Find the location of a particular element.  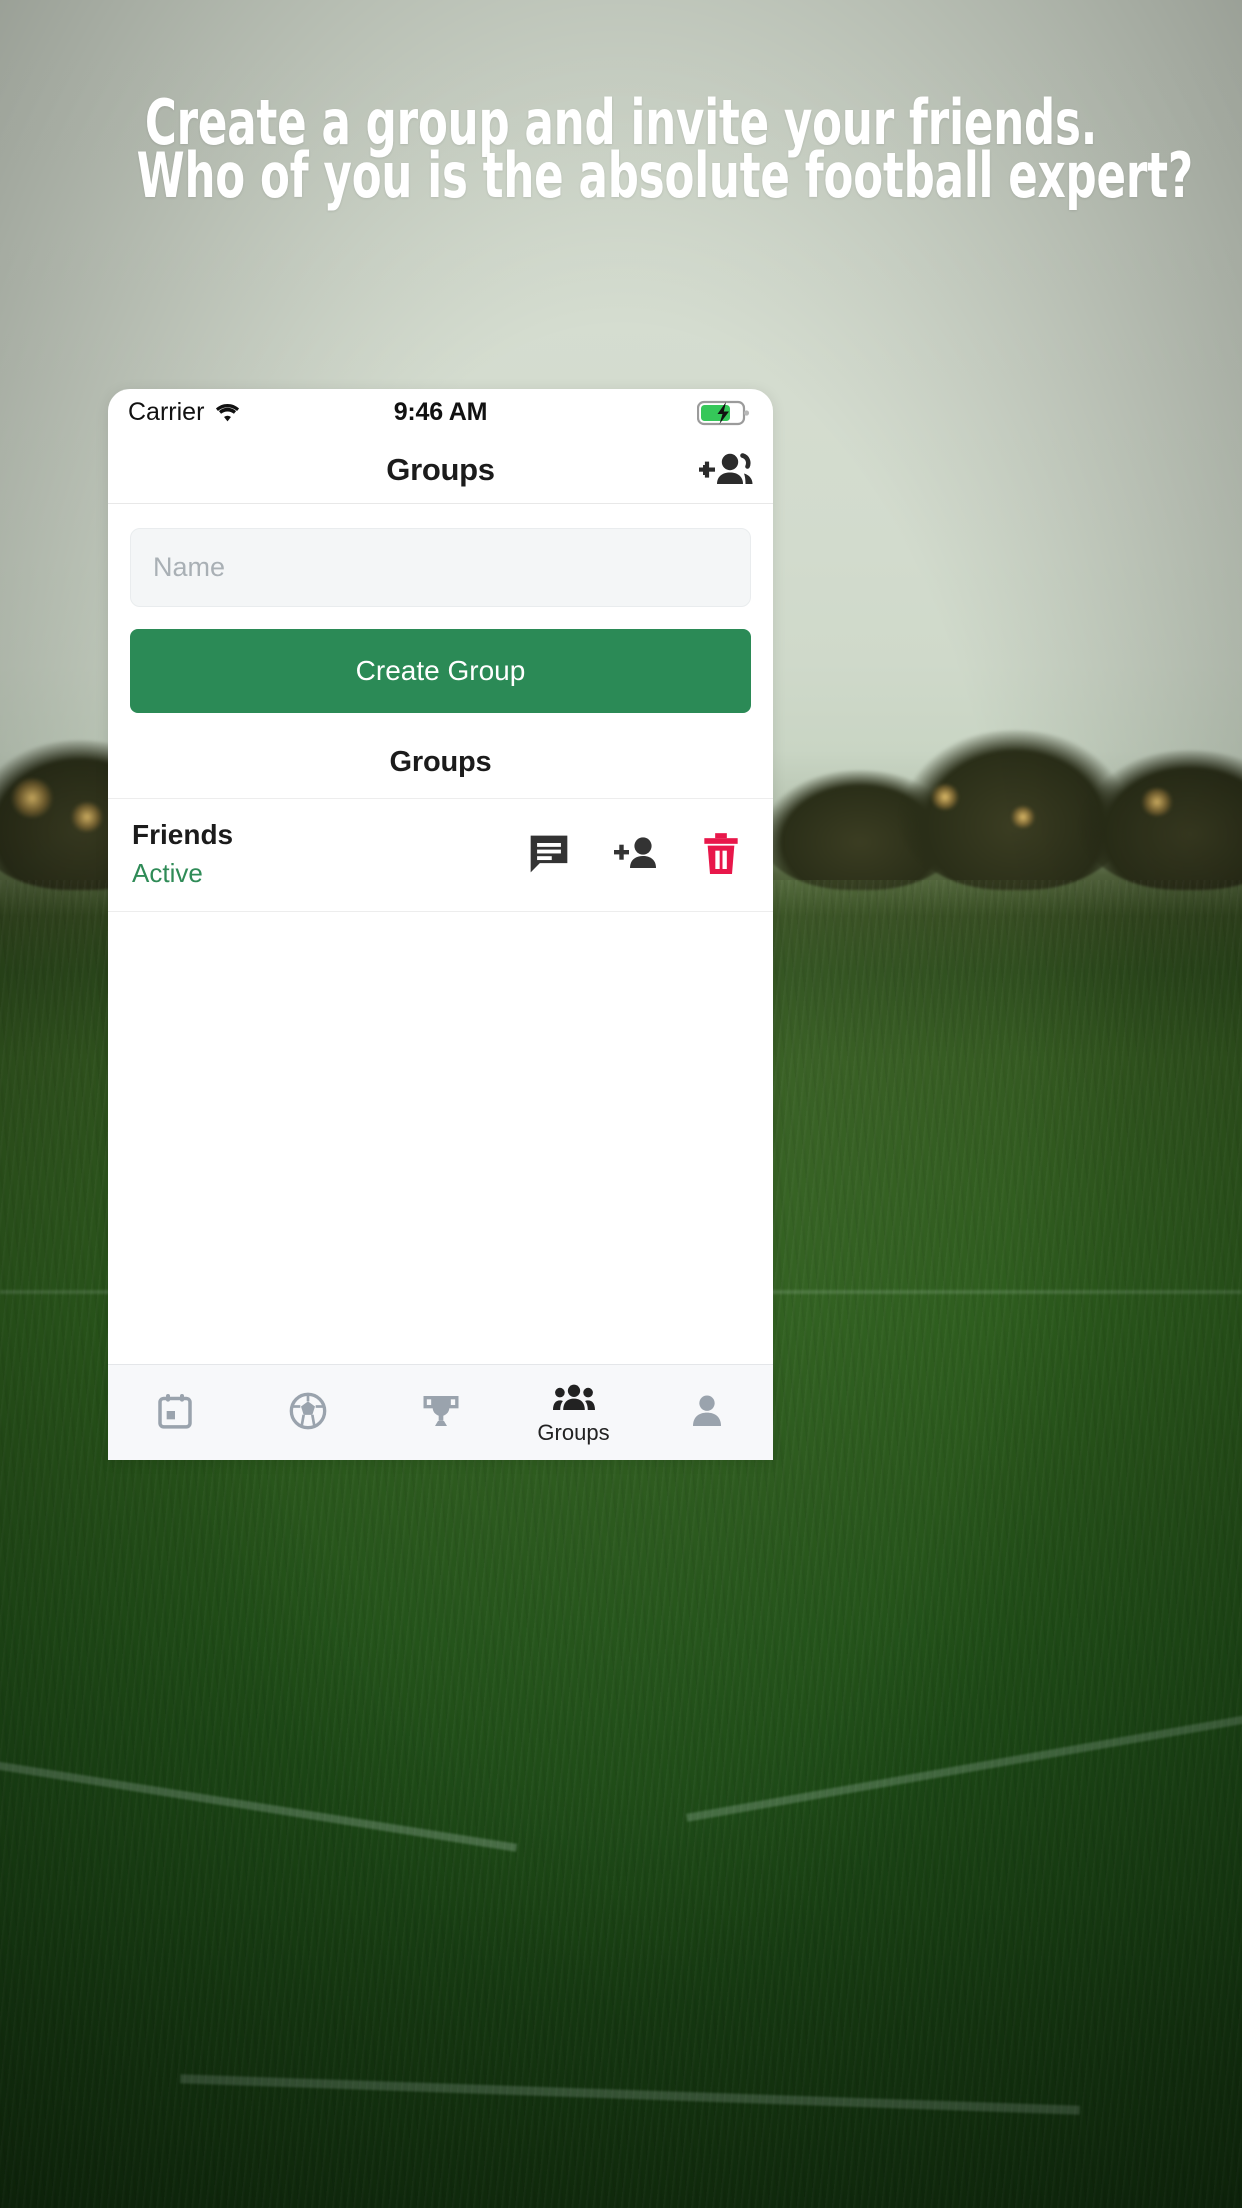

trophy-icon is located at coordinates (441, 1411).